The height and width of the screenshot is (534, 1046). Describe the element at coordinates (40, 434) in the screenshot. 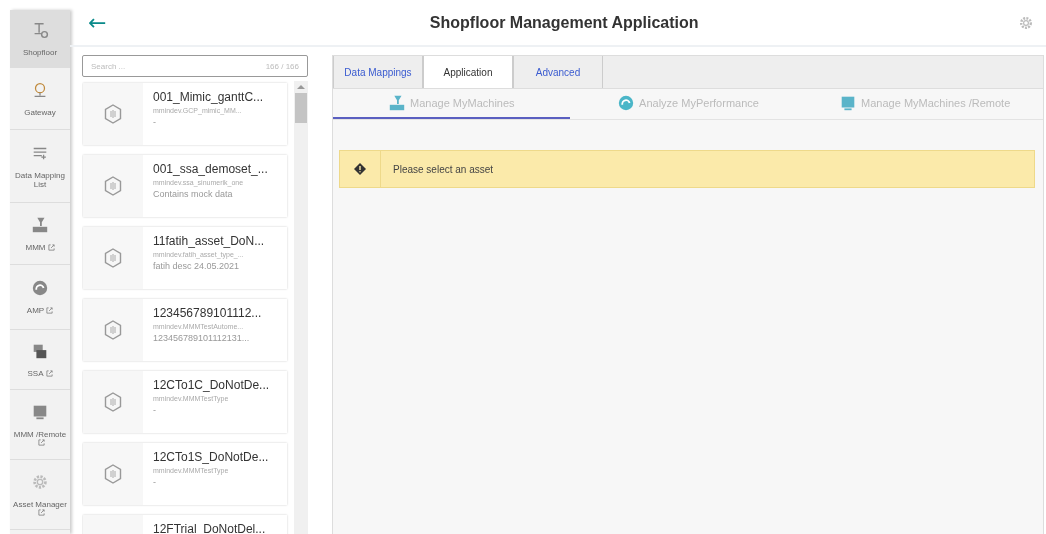

I see `sidebar-label: MMM /Remote` at that location.